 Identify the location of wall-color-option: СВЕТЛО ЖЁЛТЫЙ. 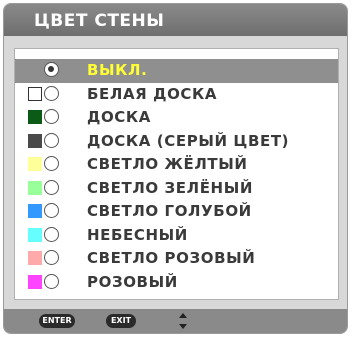
(176, 165).